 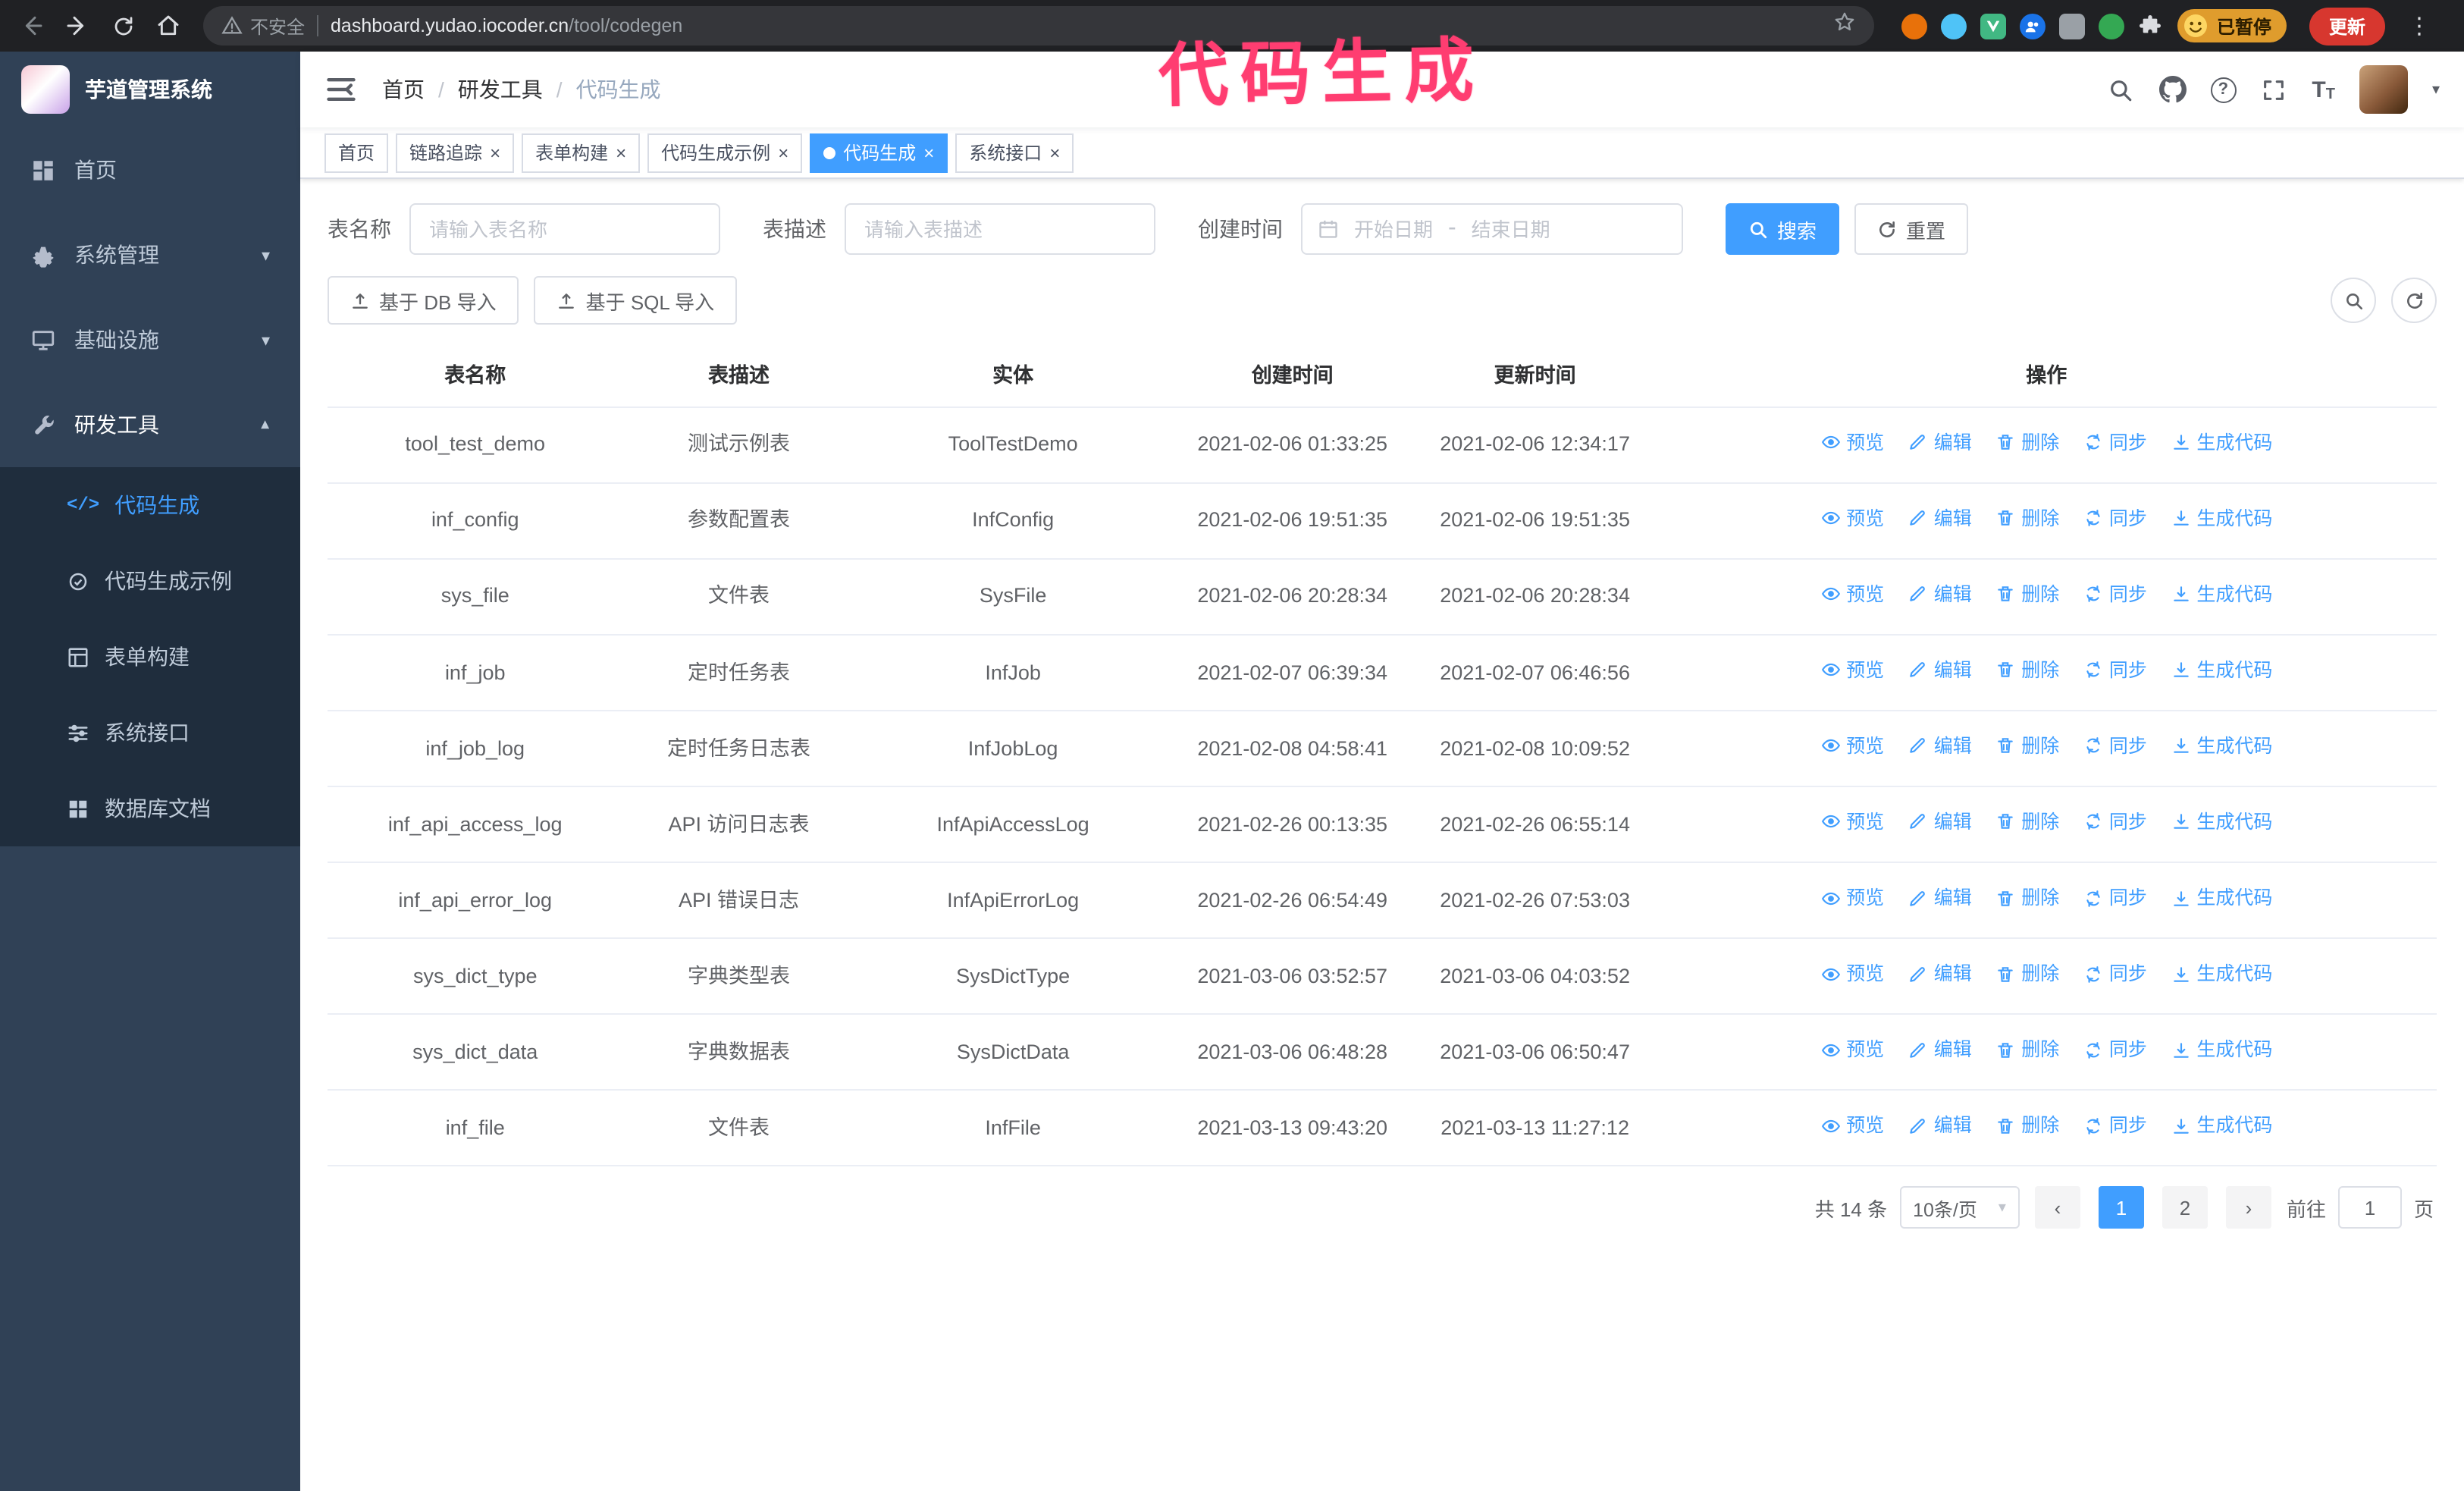 I want to click on tag-api: 系统接口 ×, so click(x=1014, y=152).